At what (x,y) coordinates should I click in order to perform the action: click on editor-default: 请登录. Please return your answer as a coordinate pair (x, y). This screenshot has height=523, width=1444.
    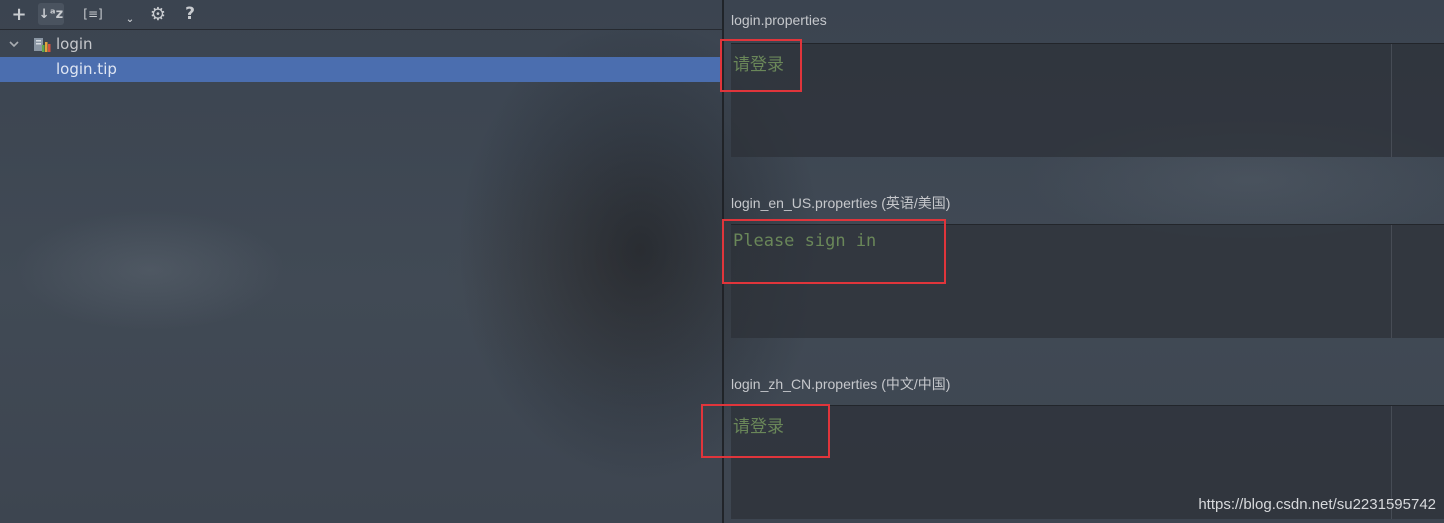
    Looking at the image, I should click on (1087, 100).